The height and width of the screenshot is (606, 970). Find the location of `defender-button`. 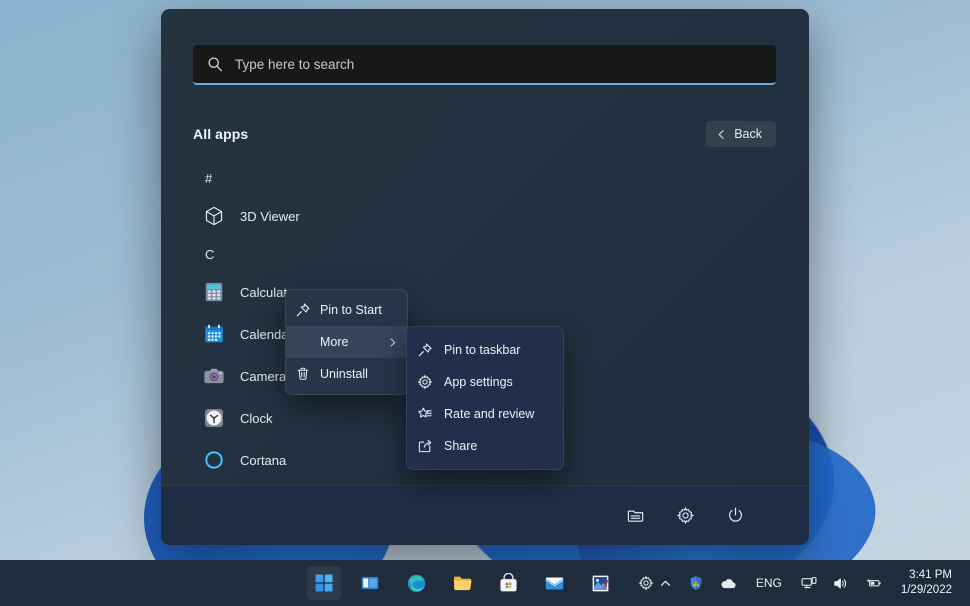

defender-button is located at coordinates (696, 583).